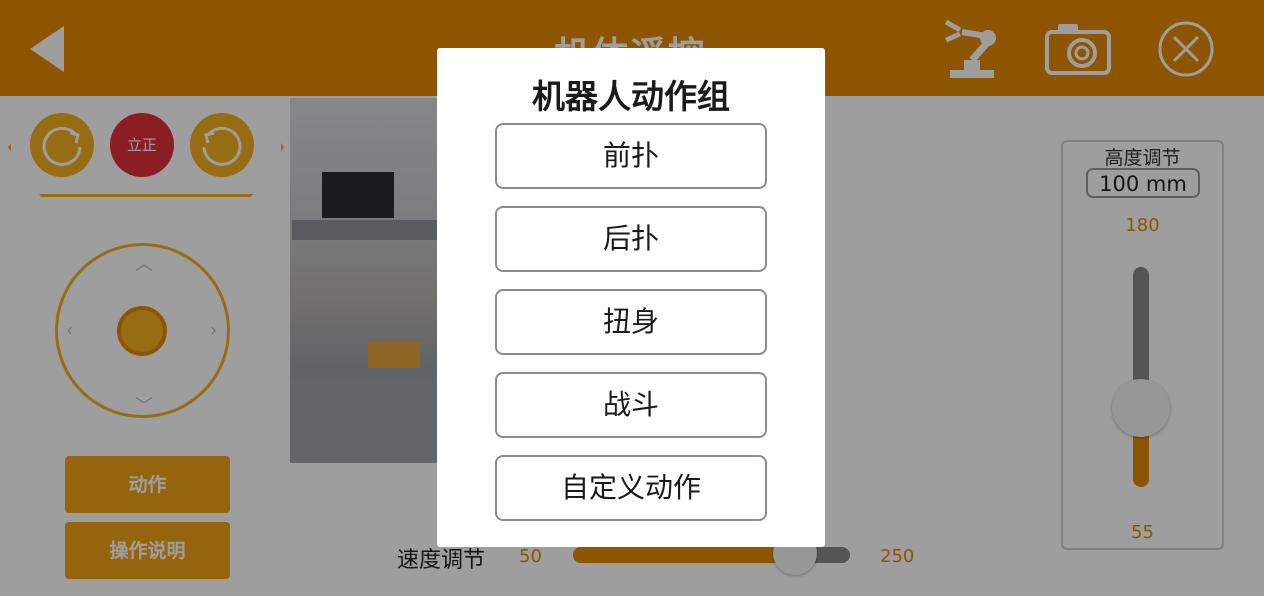 This screenshot has height=596, width=1264. What do you see at coordinates (631, 156) in the screenshot?
I see `action-forward-pounce-button: 前扑` at bounding box center [631, 156].